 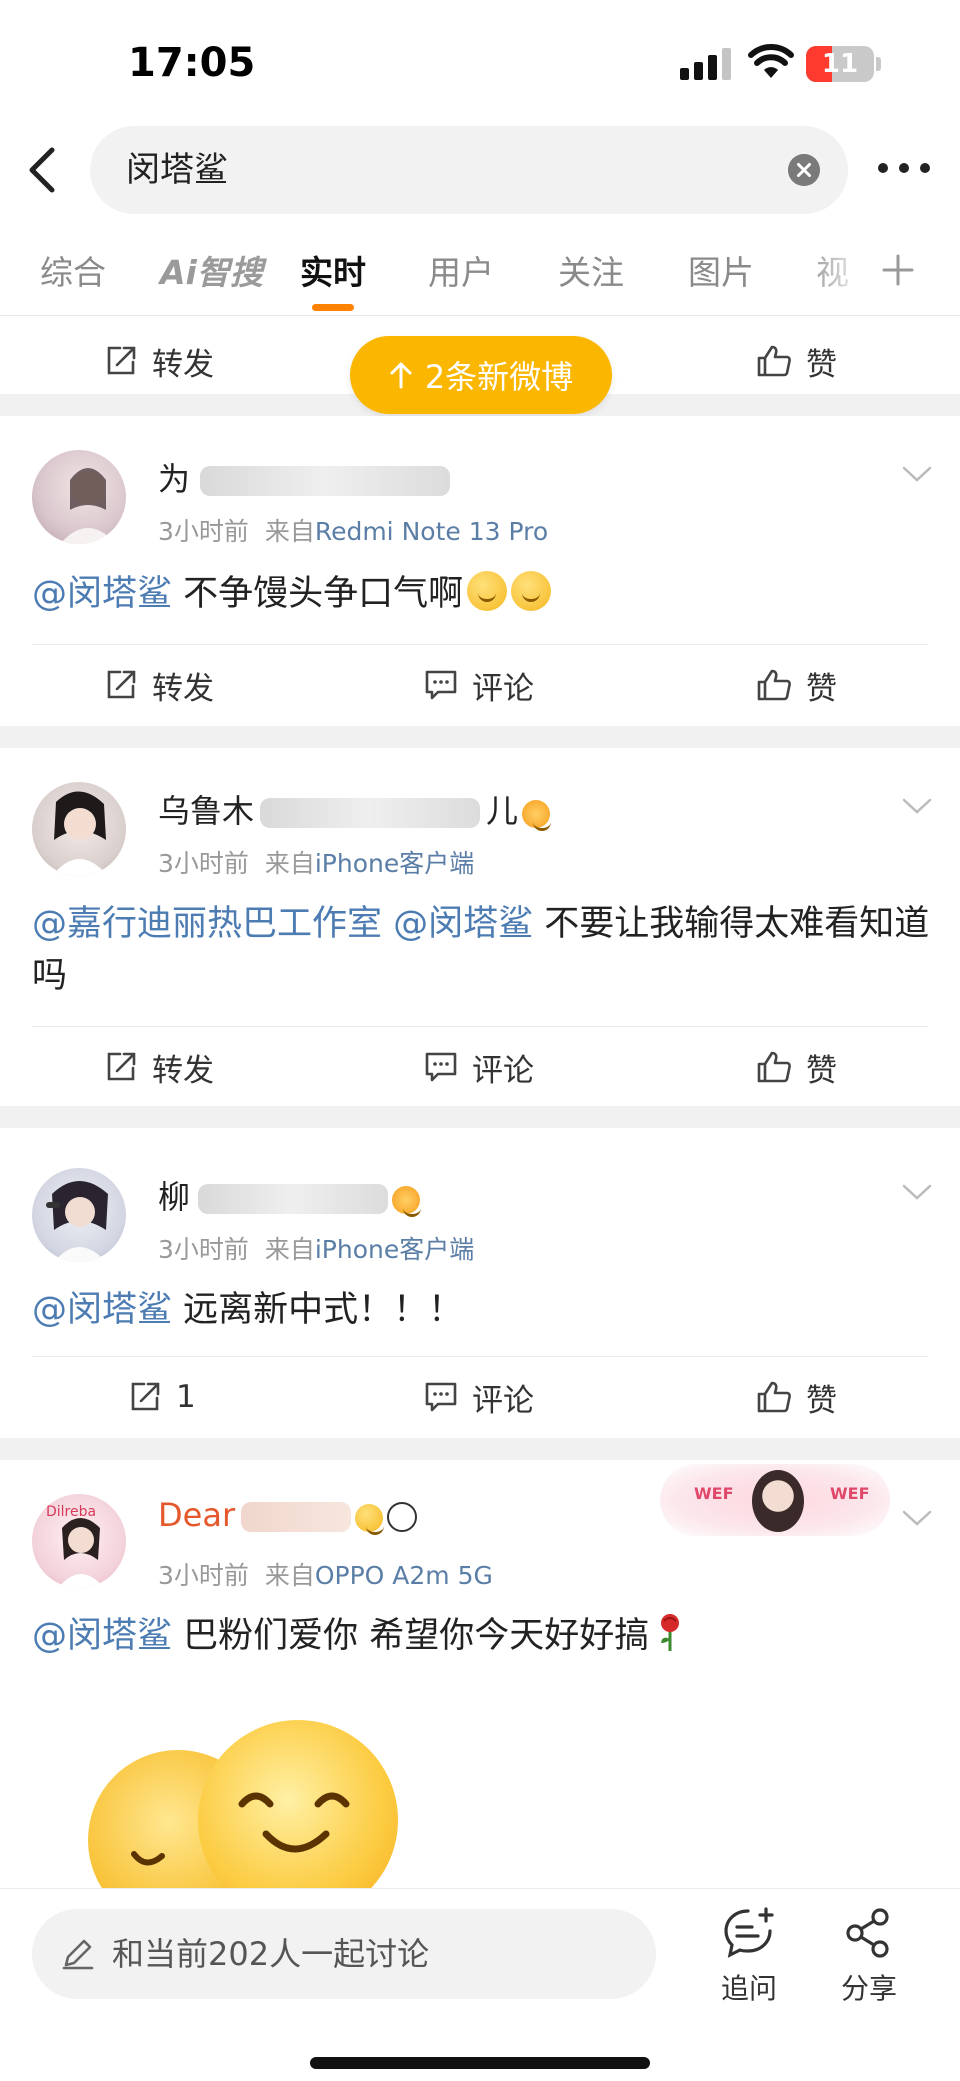 What do you see at coordinates (207, 924) in the screenshot?
I see `mention-link: @嘉行迪丽热巴工作室` at bounding box center [207, 924].